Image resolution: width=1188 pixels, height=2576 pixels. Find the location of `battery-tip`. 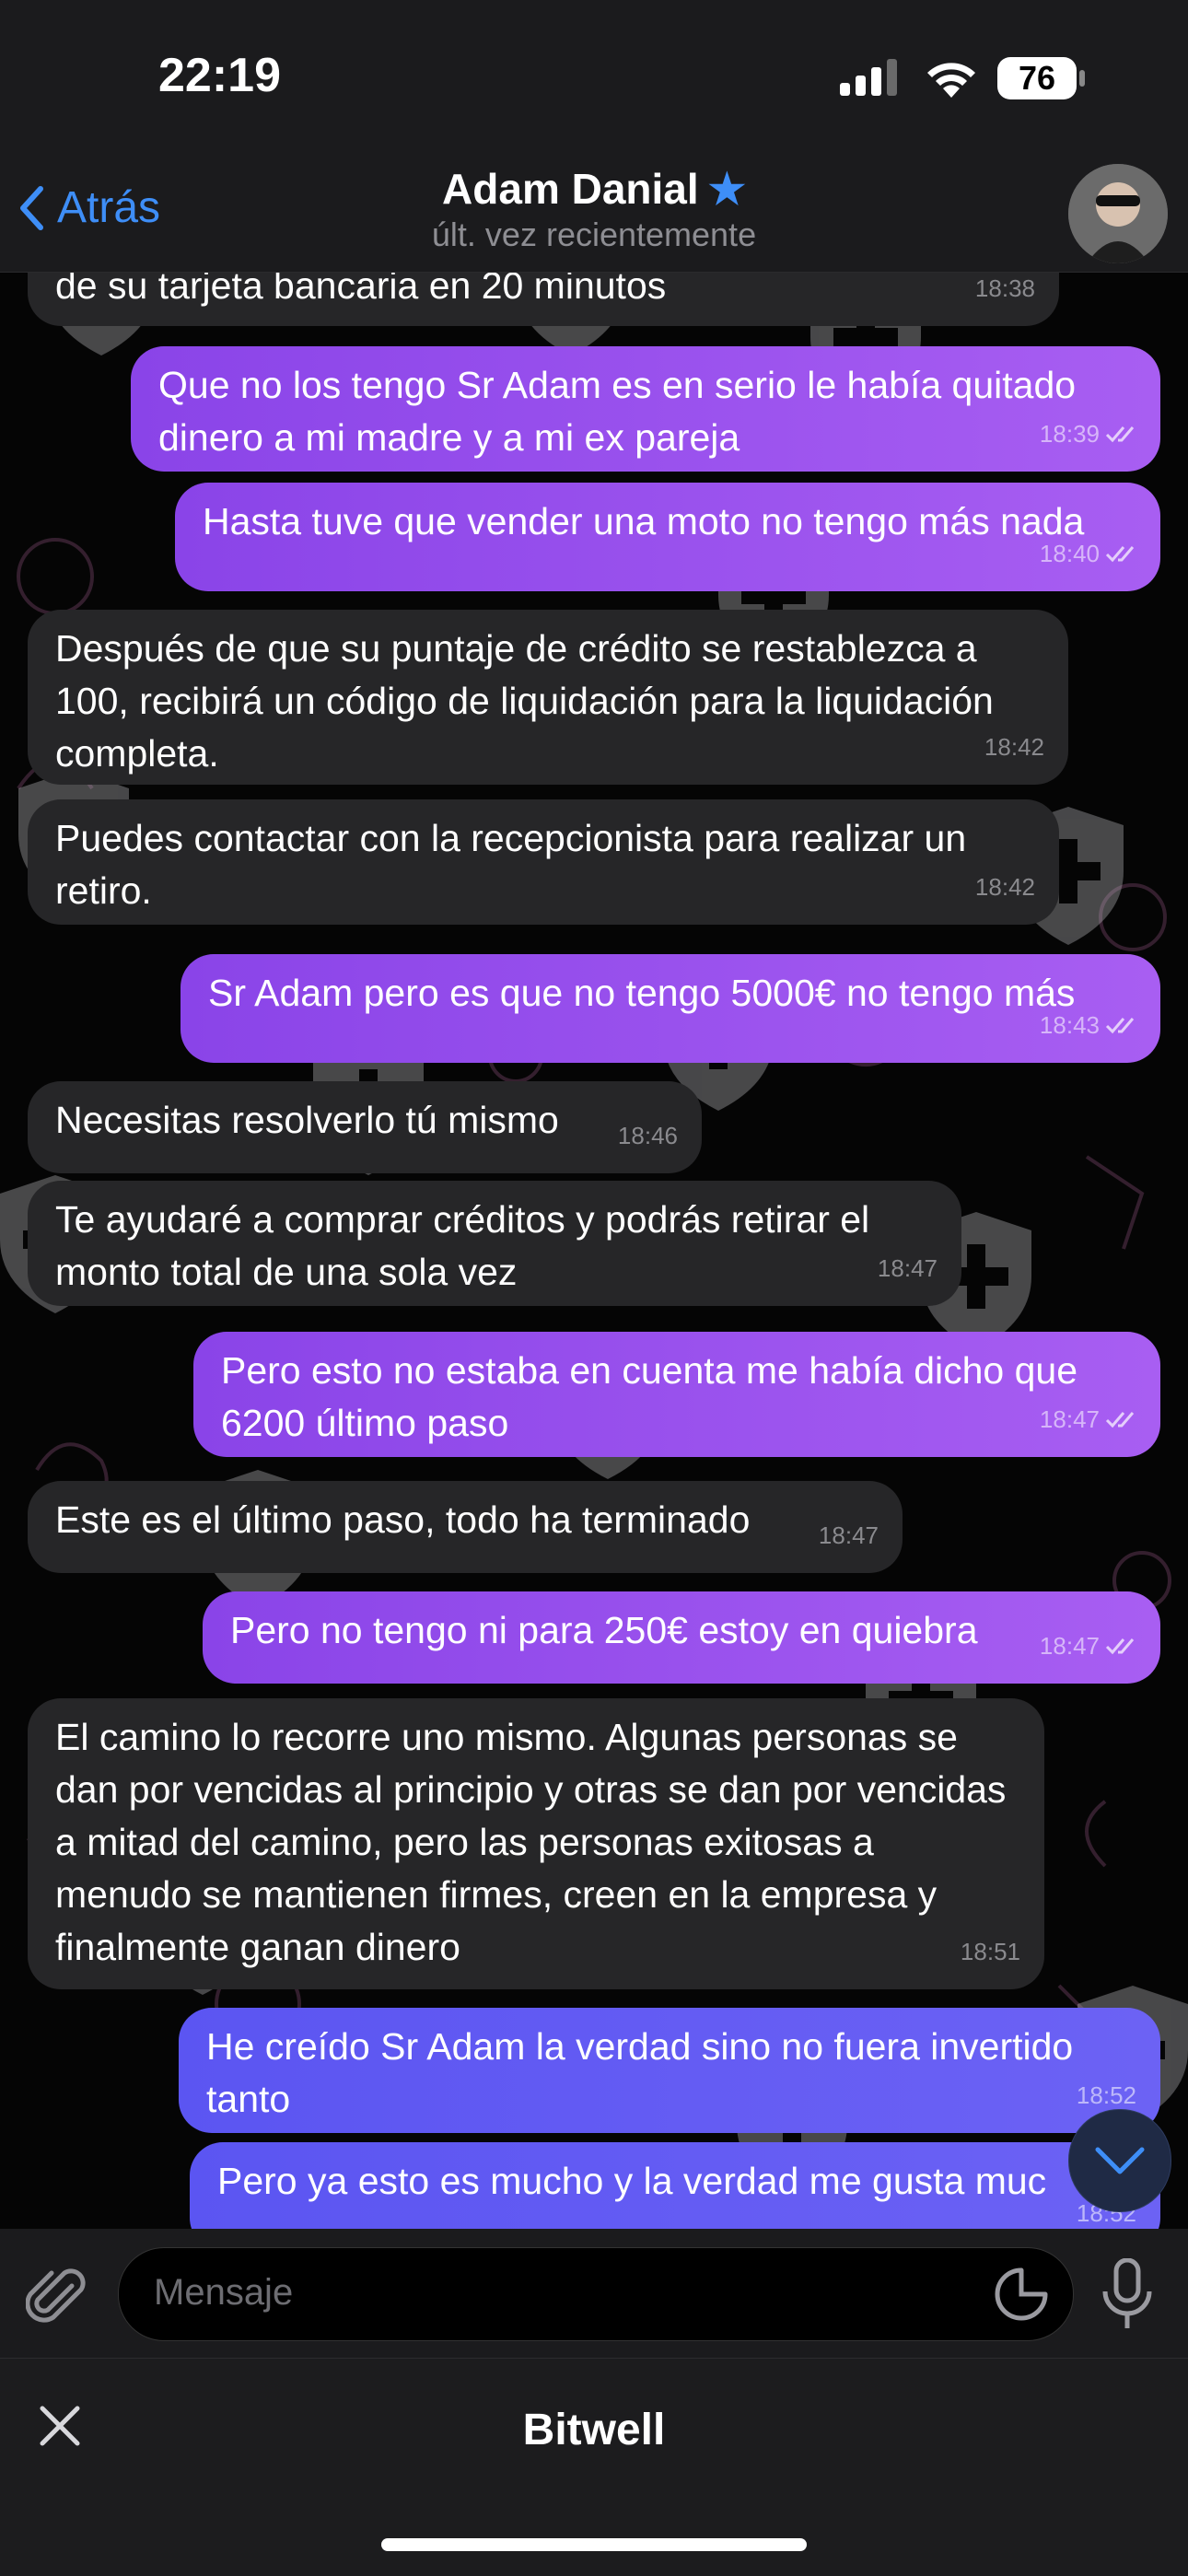

battery-tip is located at coordinates (1082, 78).